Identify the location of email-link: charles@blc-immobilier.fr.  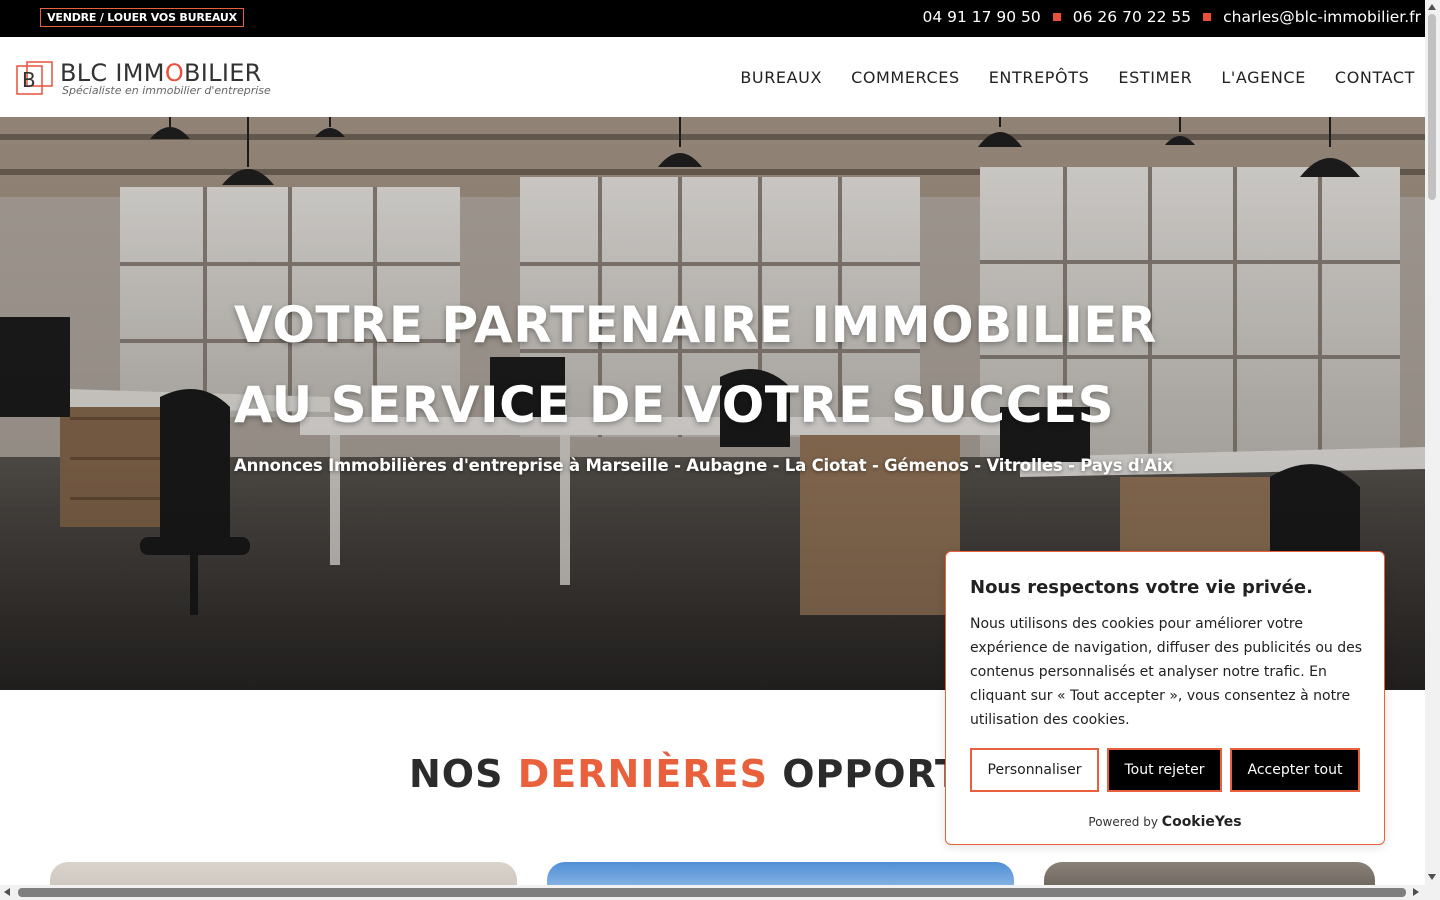
(1322, 17).